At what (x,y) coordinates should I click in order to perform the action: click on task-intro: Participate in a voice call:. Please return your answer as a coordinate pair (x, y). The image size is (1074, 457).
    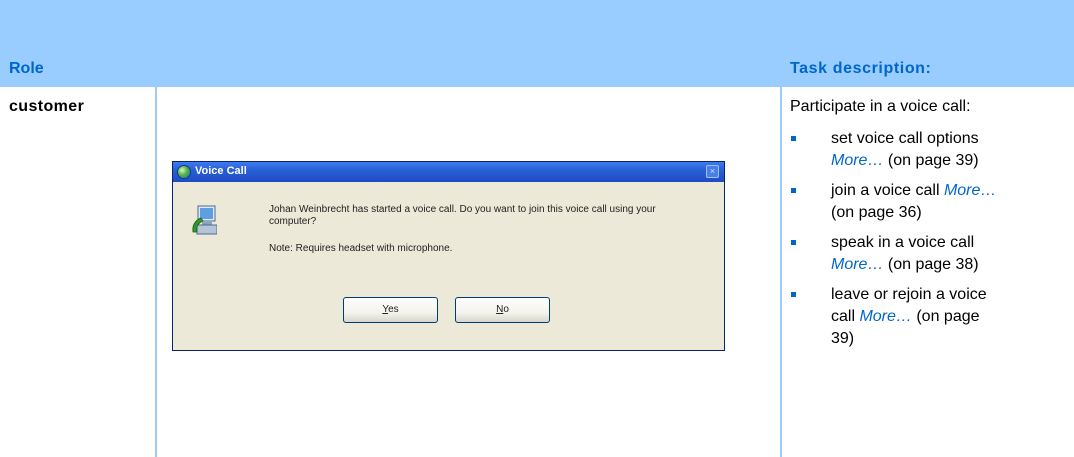
    Looking at the image, I should click on (880, 106).